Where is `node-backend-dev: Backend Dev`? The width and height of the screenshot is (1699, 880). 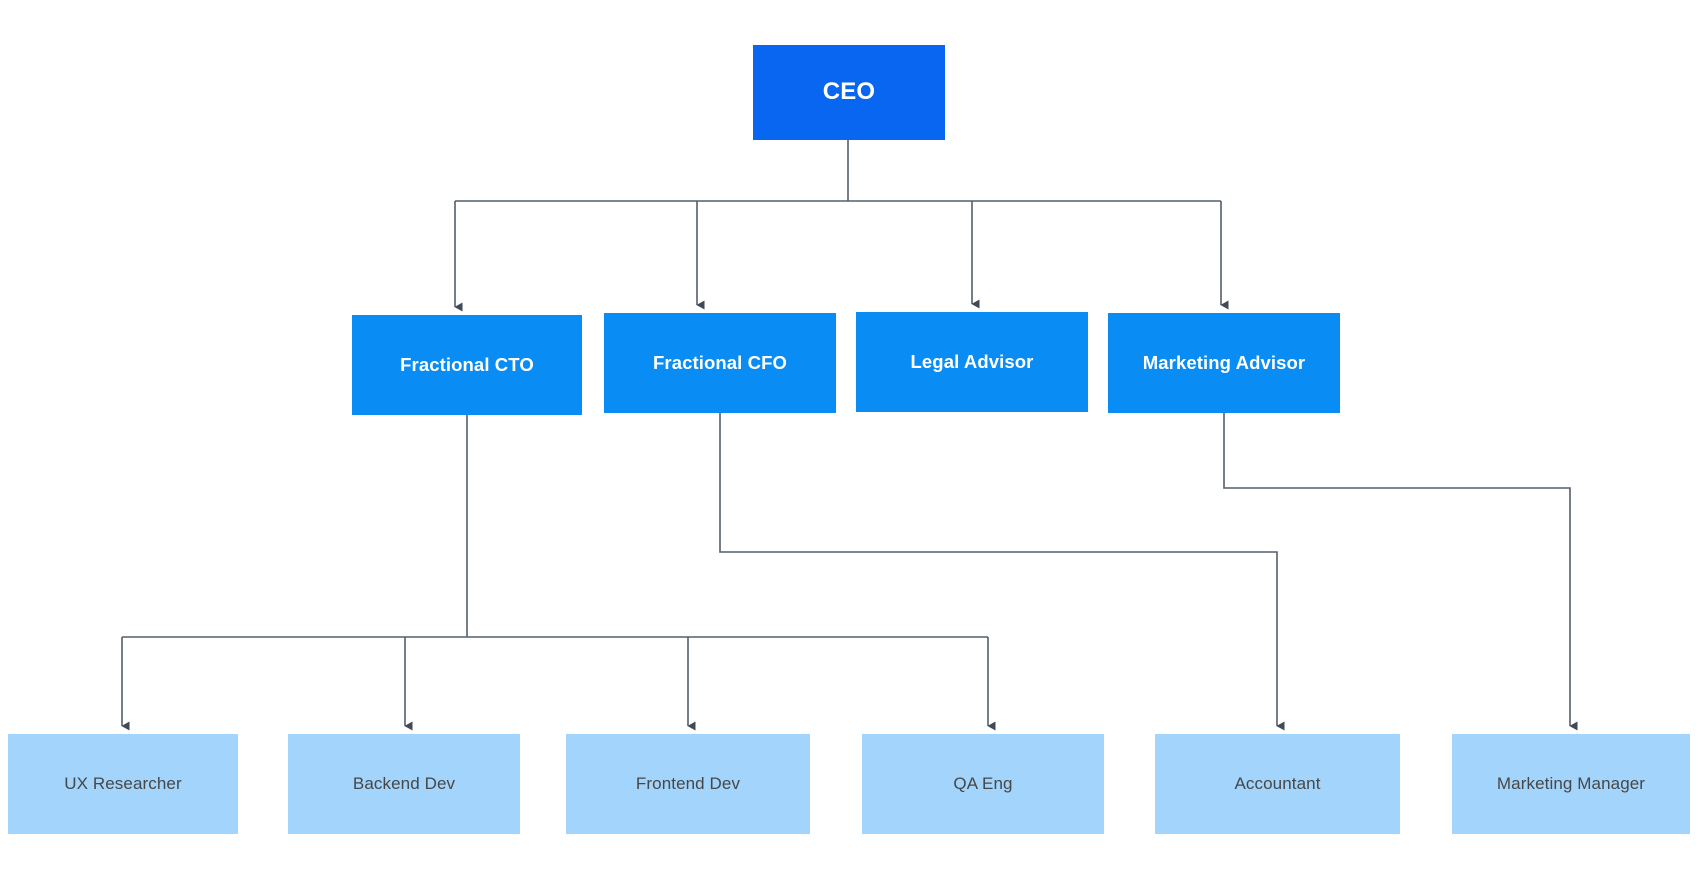
node-backend-dev: Backend Dev is located at coordinates (404, 784).